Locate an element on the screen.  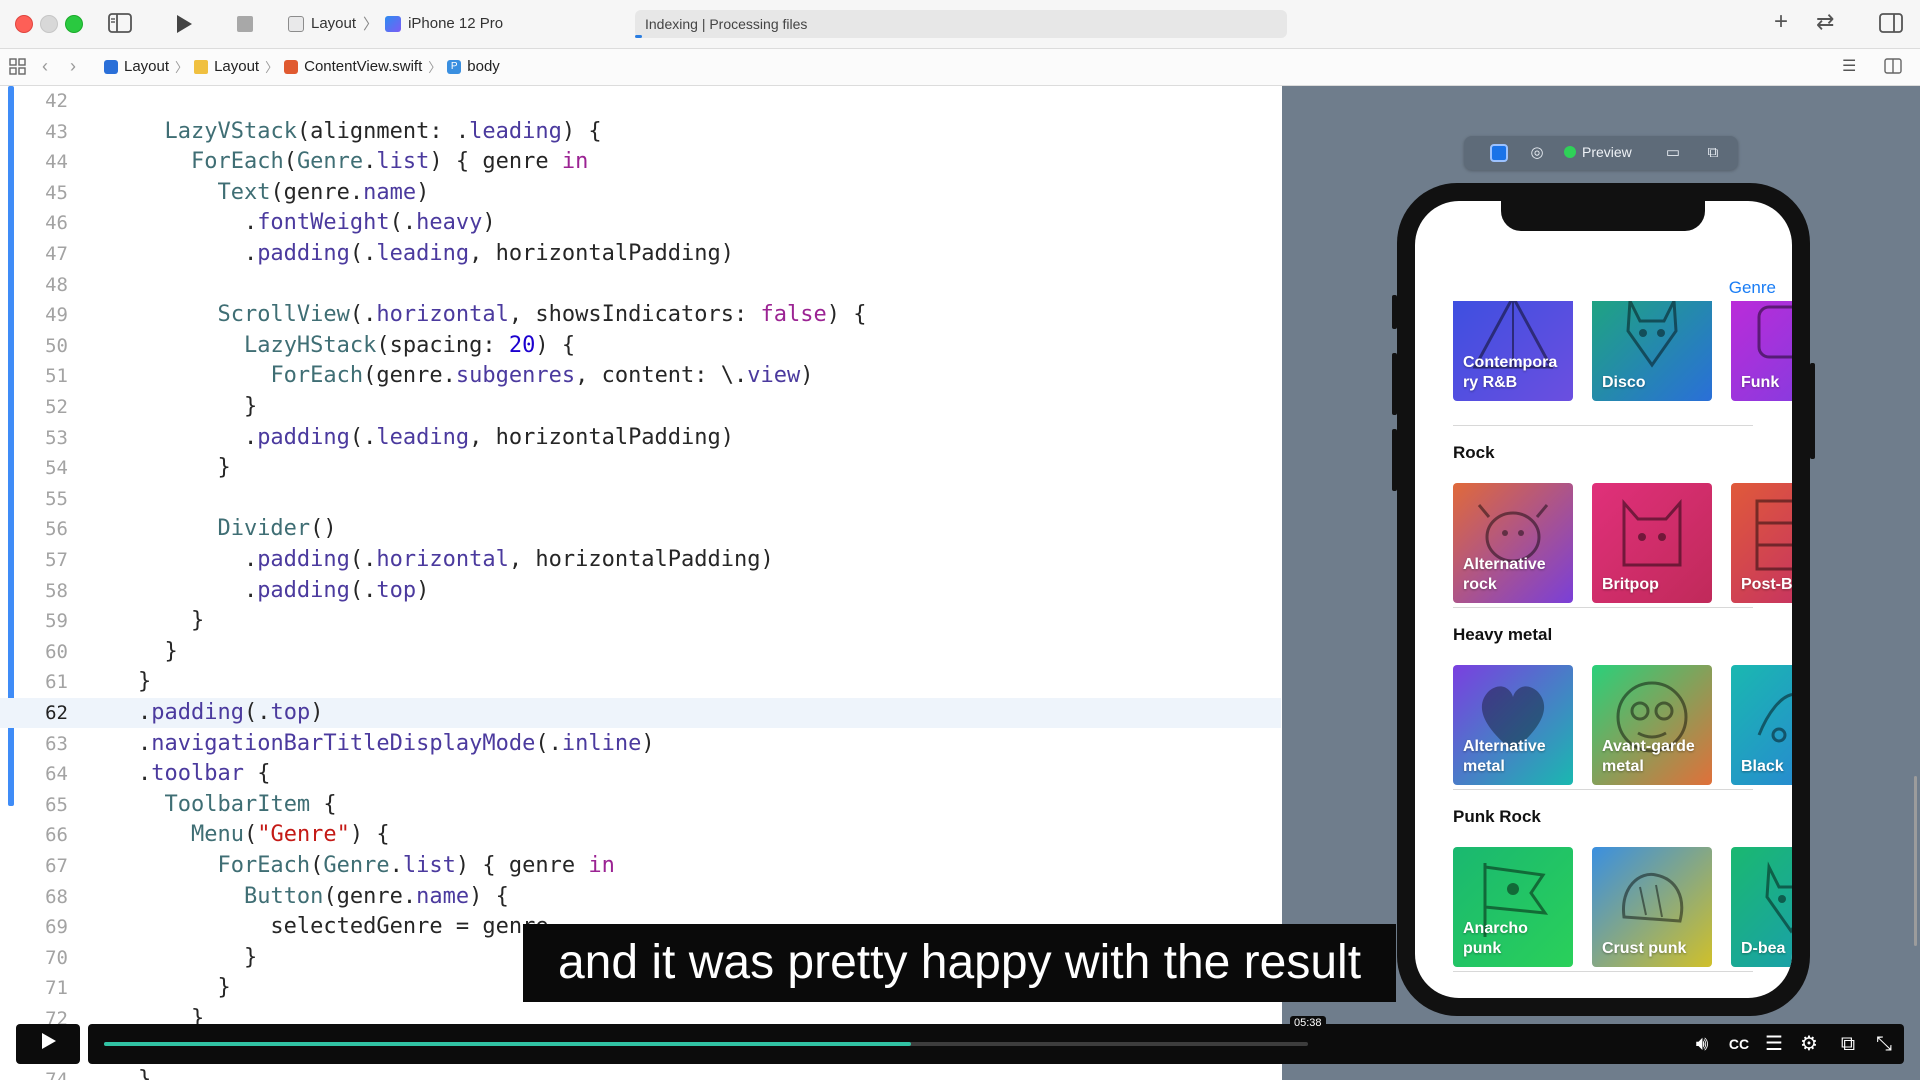
breadcrumb-file: ContentView.swift is located at coordinates (363, 66).